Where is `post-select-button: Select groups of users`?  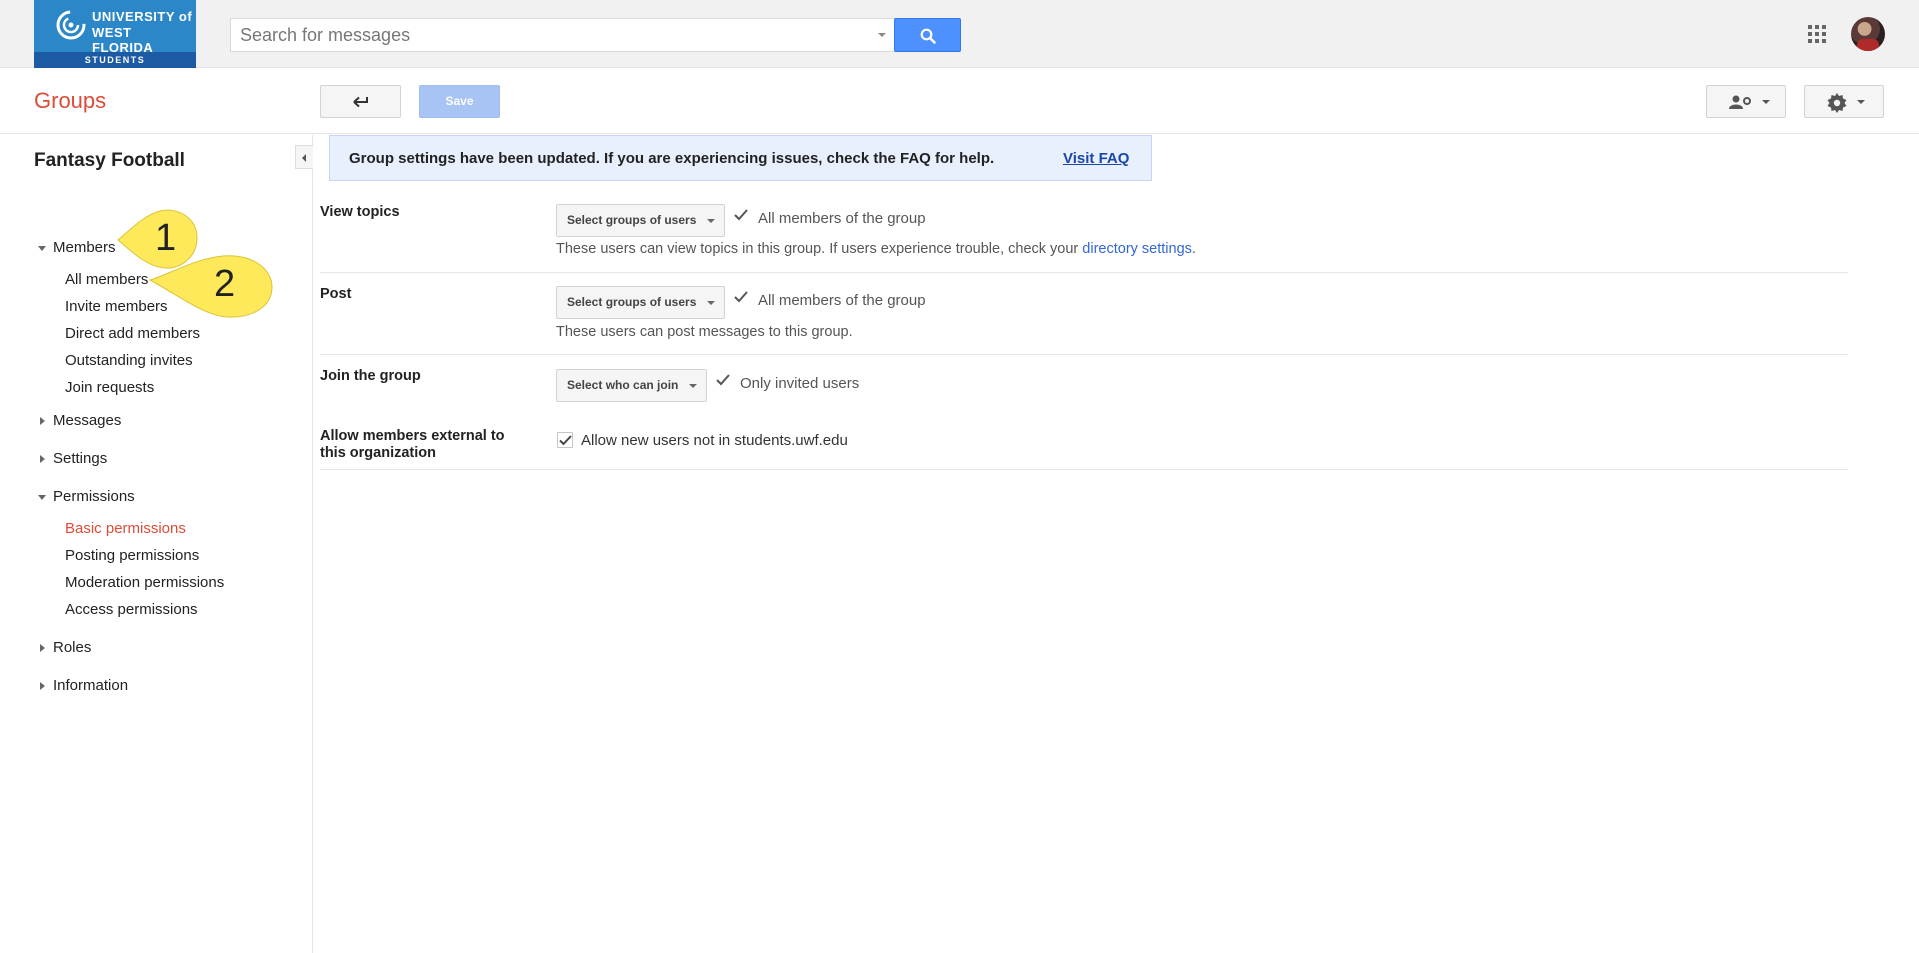 post-select-button: Select groups of users is located at coordinates (640, 302).